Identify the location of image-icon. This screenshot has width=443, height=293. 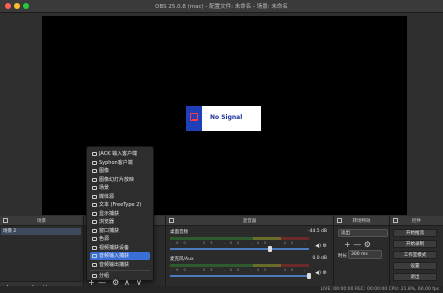
(94, 171).